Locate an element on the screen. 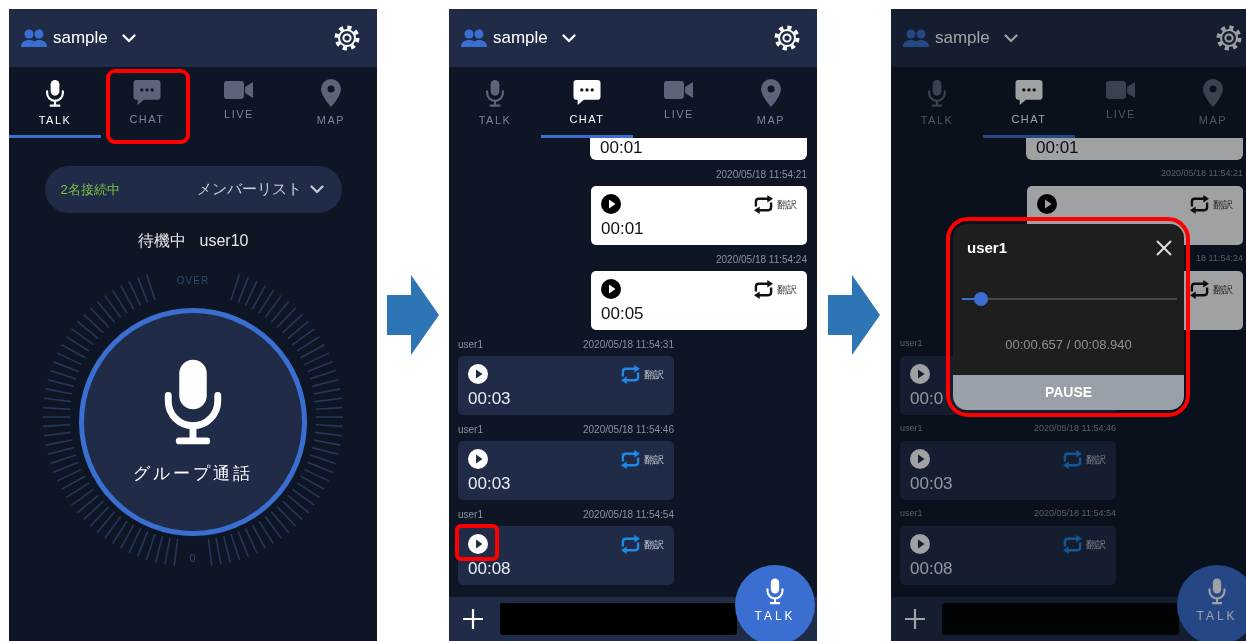 This screenshot has width=1246, height=641. status-text: 待機中 is located at coordinates (161, 241).